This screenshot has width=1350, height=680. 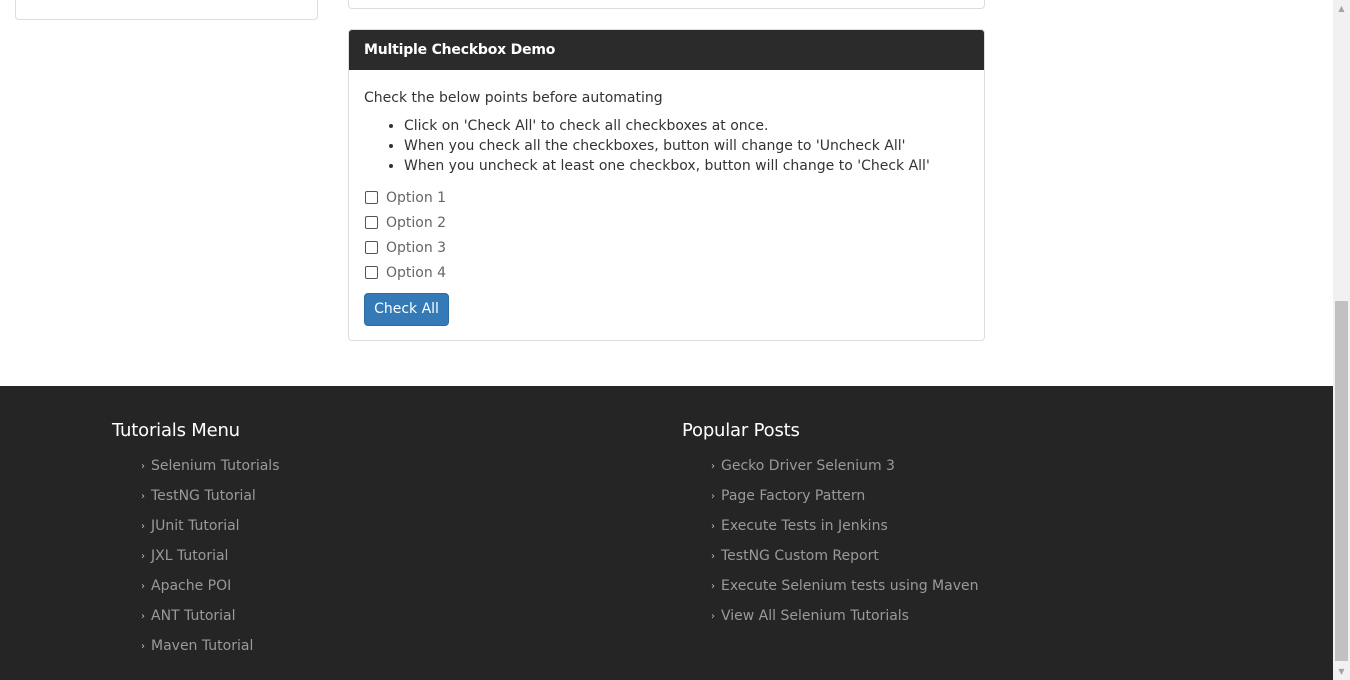 I want to click on popular-post-link: Execute Tests in Jenkins, so click(x=804, y=526).